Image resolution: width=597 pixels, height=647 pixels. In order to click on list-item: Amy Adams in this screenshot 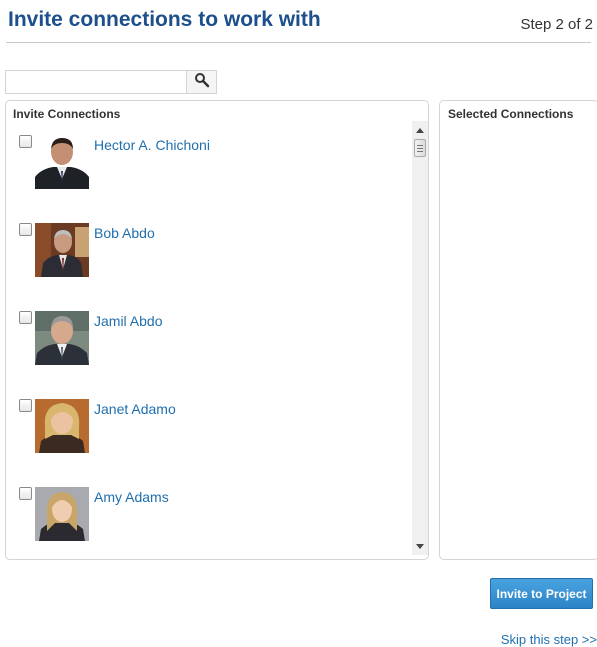, I will do `click(206, 516)`.